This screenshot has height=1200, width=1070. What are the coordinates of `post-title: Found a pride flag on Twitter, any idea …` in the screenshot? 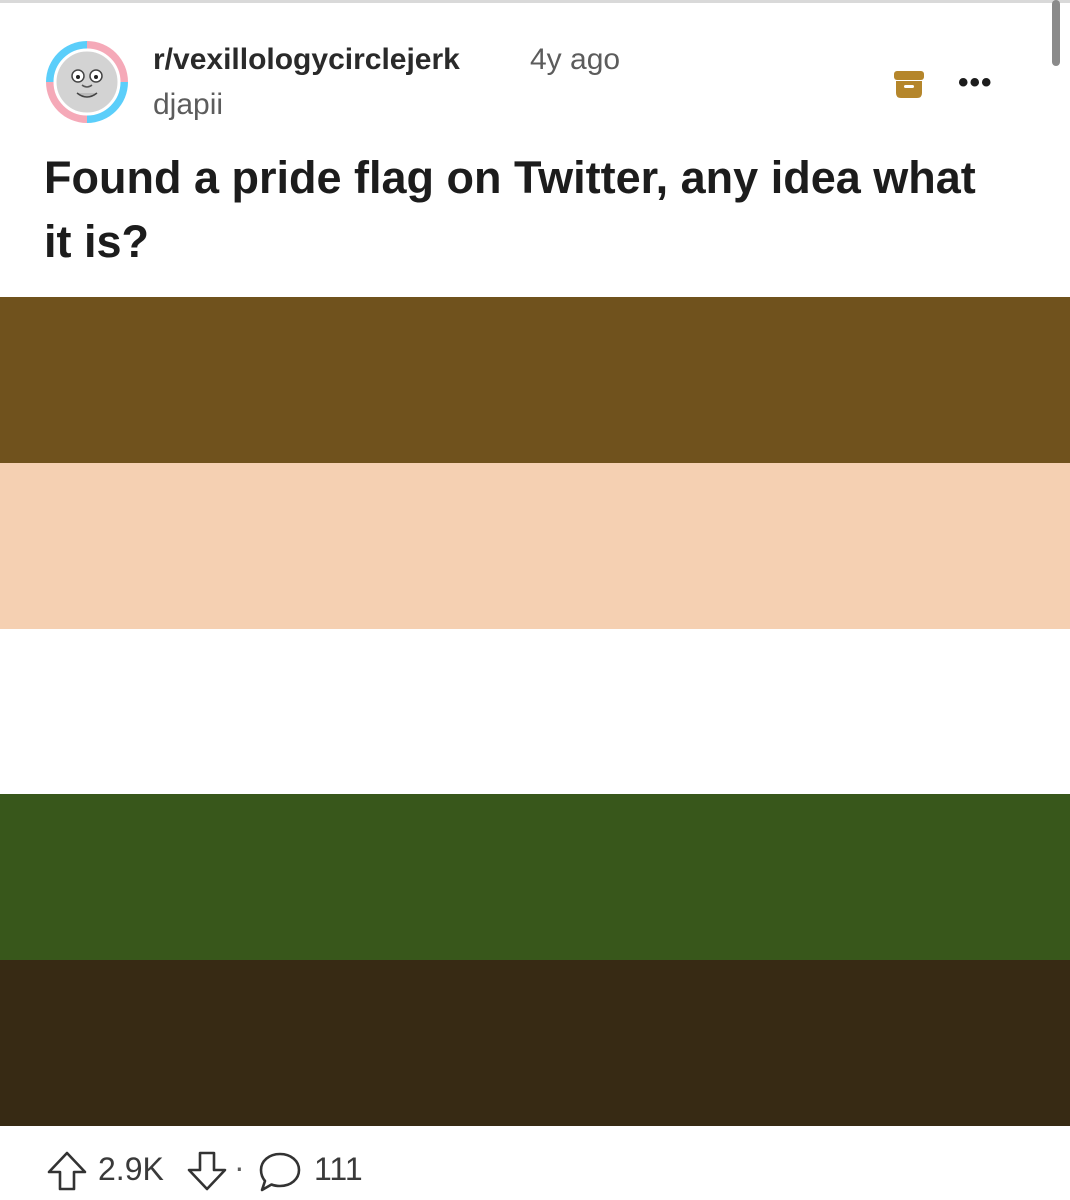 It's located at (524, 210).